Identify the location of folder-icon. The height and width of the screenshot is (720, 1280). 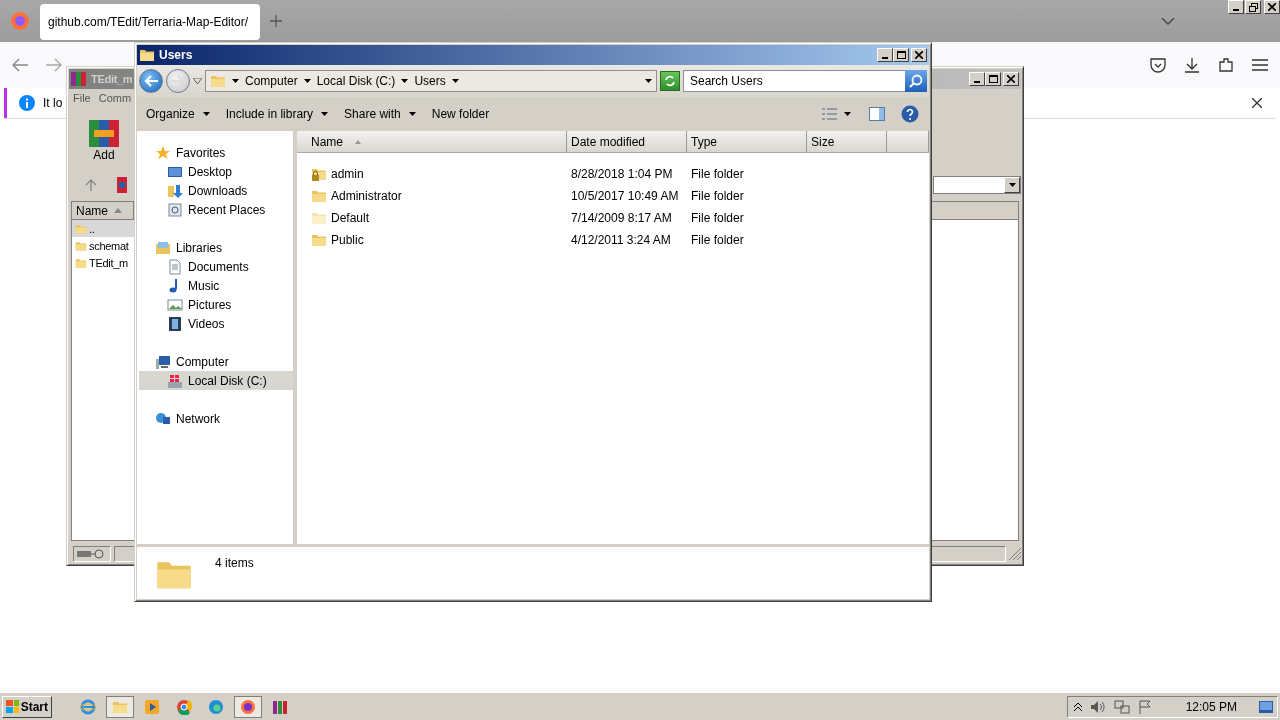
(218, 81).